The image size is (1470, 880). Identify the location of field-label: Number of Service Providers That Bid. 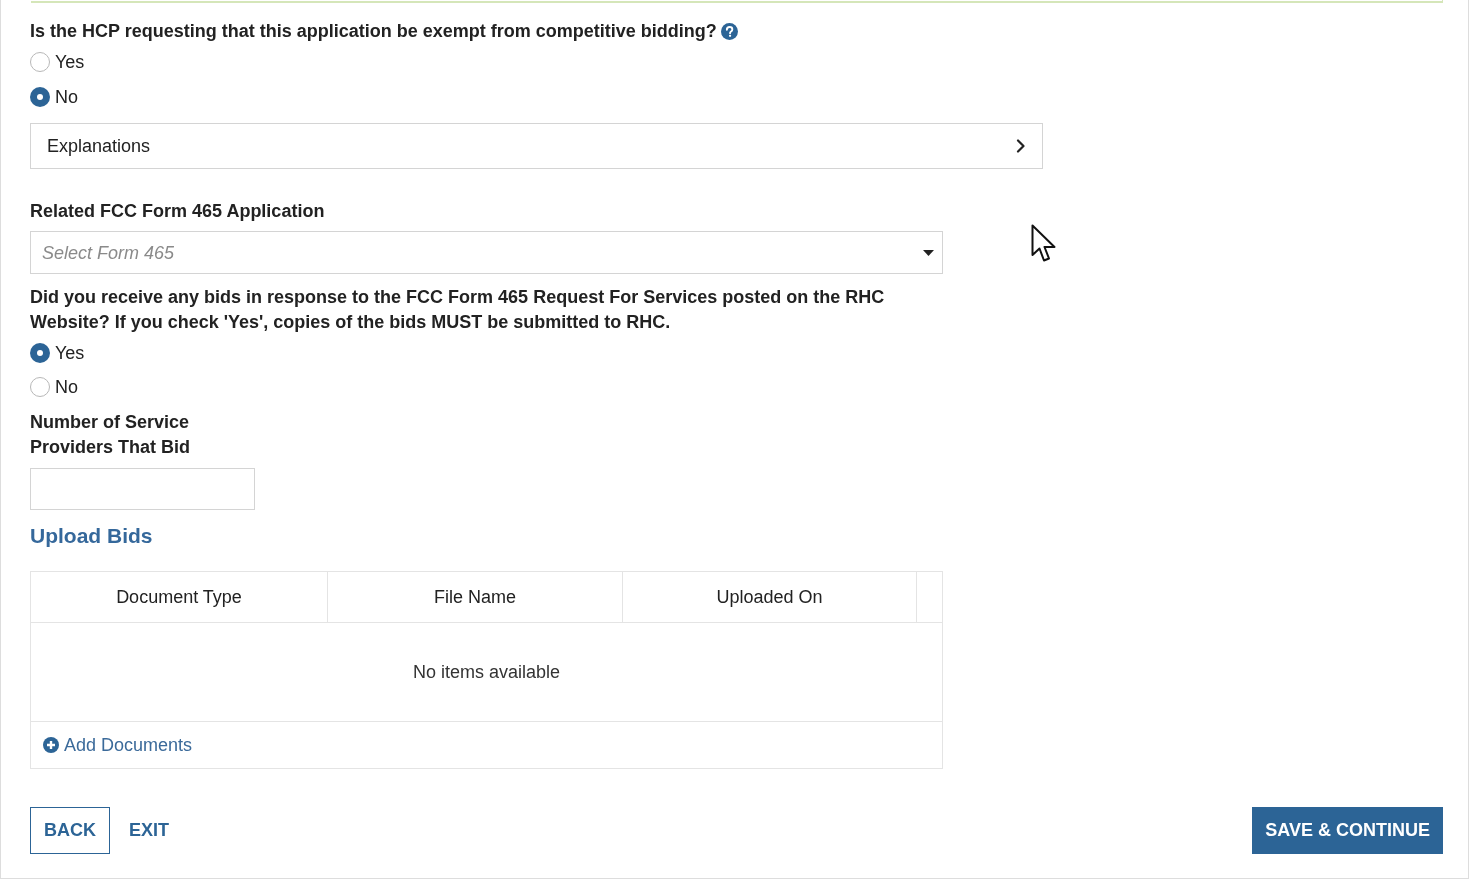
(111, 435).